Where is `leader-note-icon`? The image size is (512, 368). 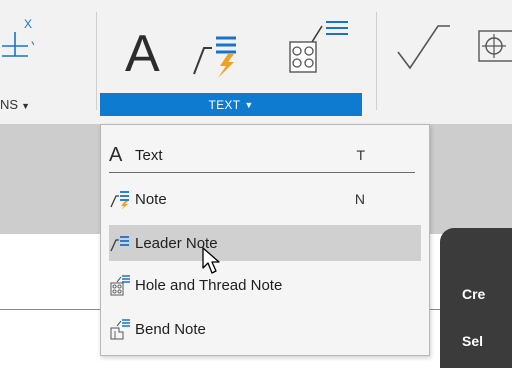
leader-note-icon is located at coordinates (122, 243).